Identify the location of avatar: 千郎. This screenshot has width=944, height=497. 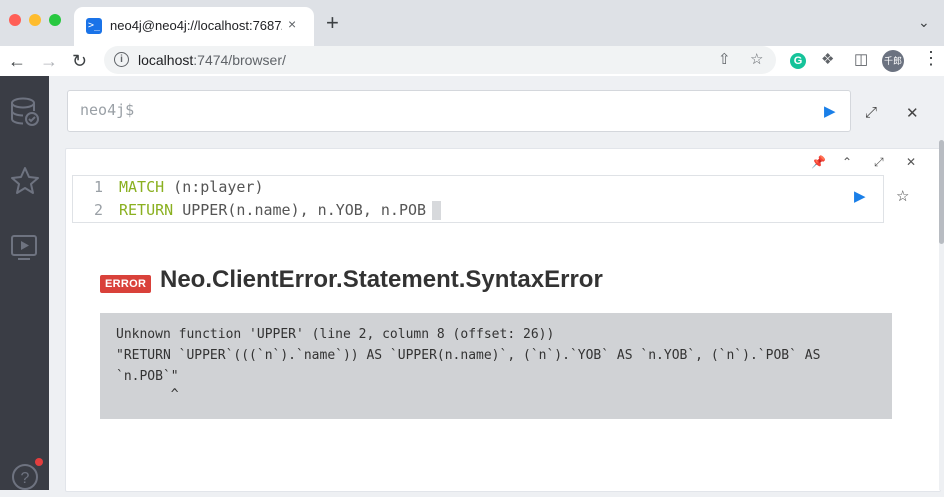
(893, 61).